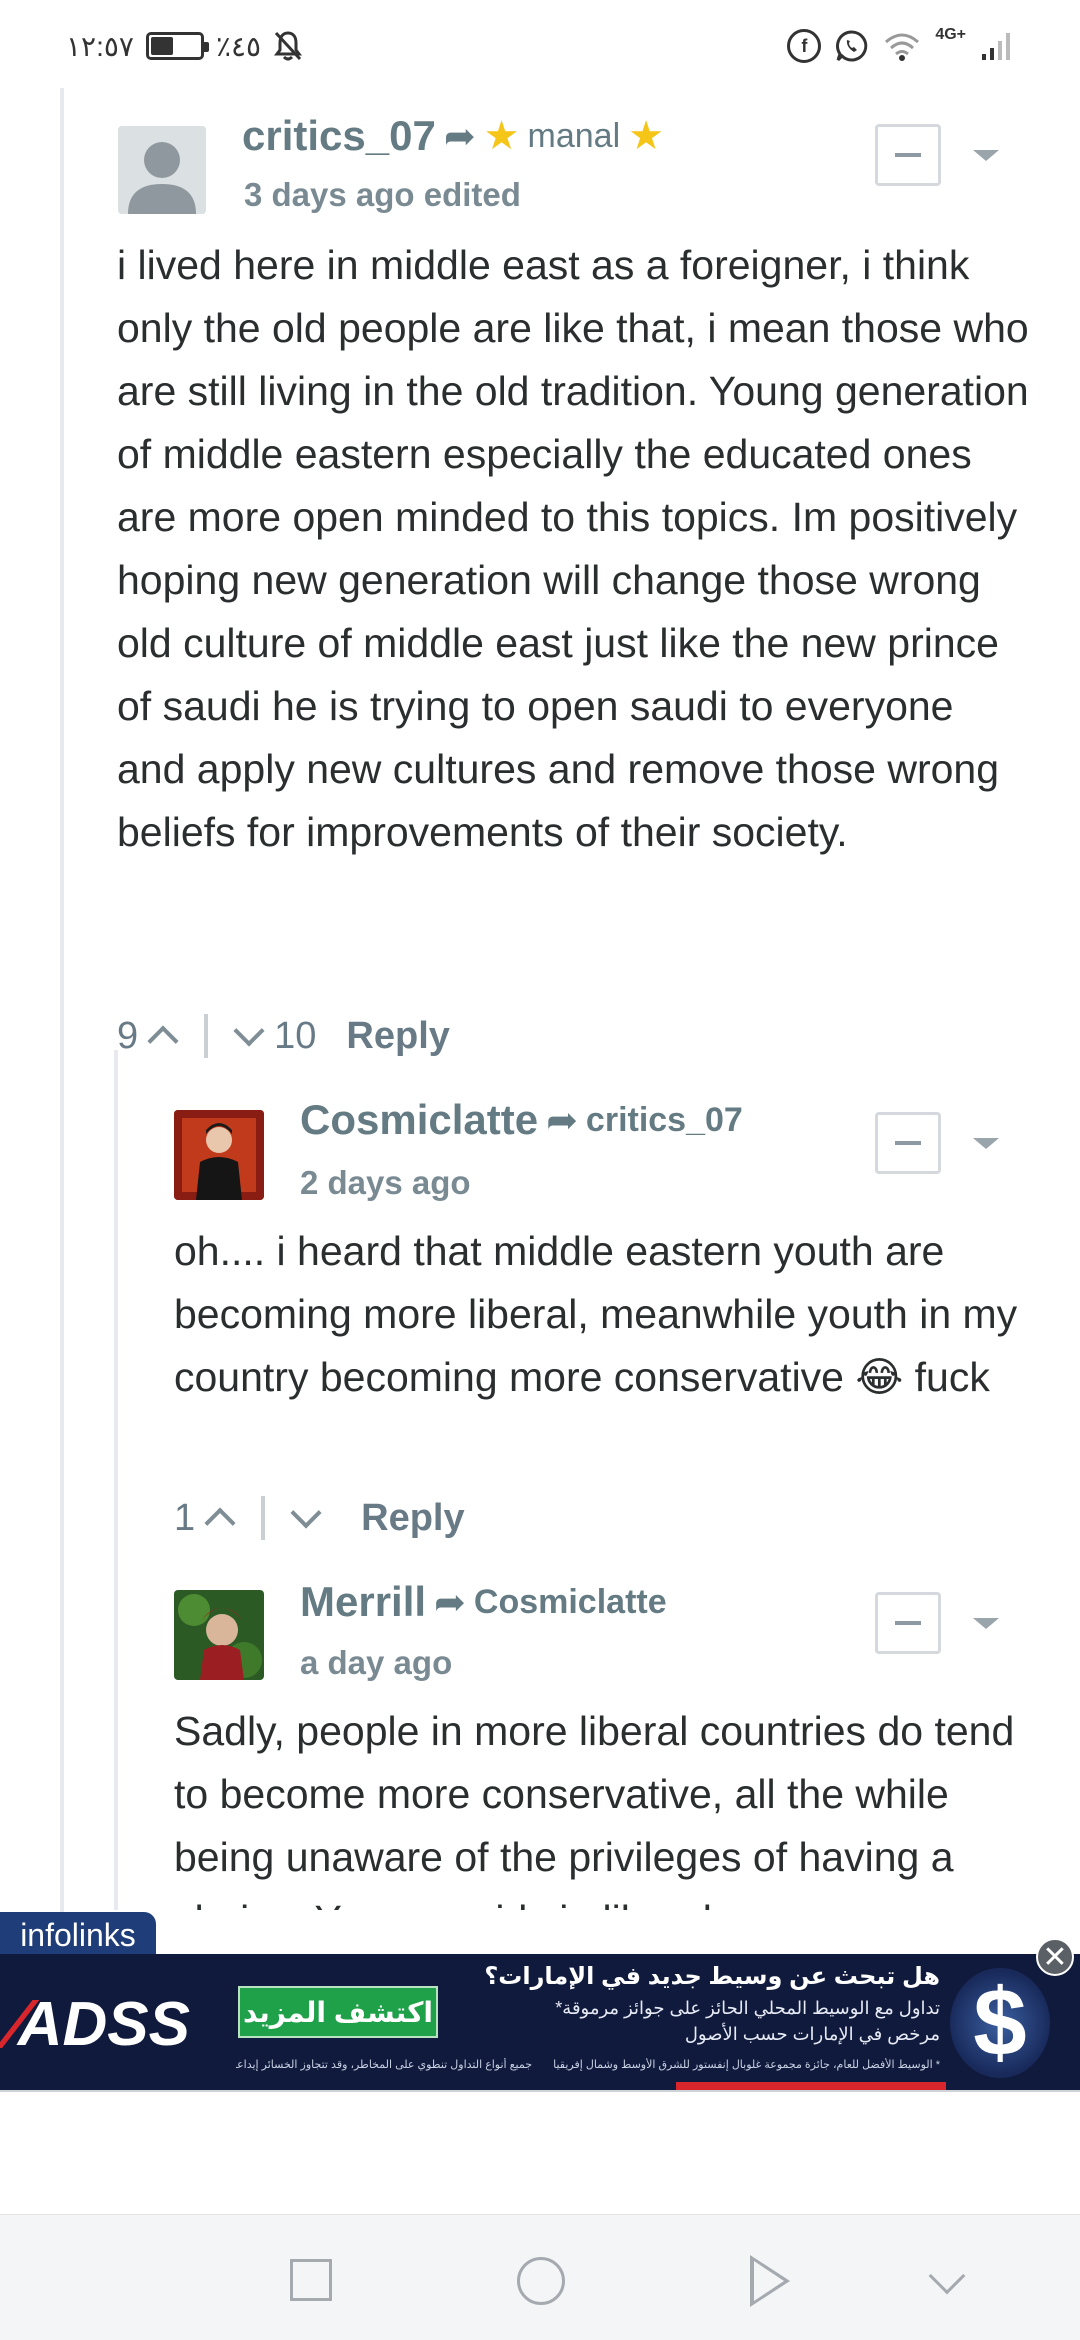  Describe the element at coordinates (541, 2281) in the screenshot. I see `home-icon` at that location.